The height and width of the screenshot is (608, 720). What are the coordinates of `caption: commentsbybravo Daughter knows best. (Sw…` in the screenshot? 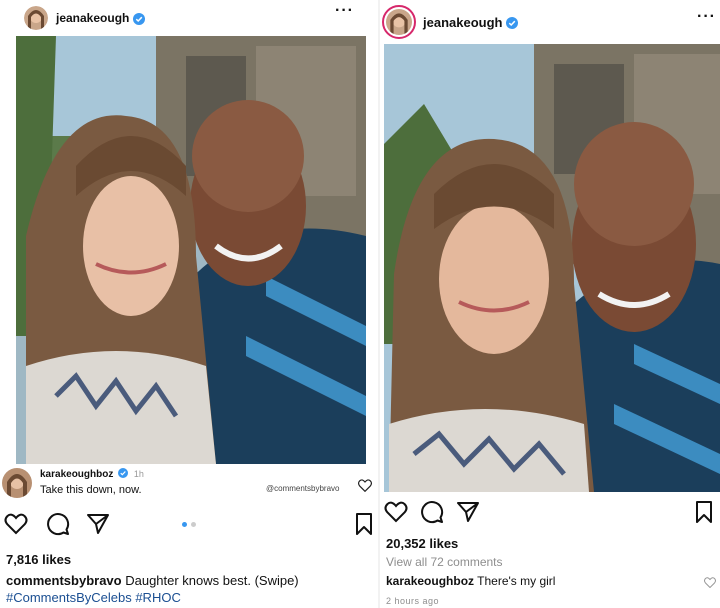 It's located at (191, 589).